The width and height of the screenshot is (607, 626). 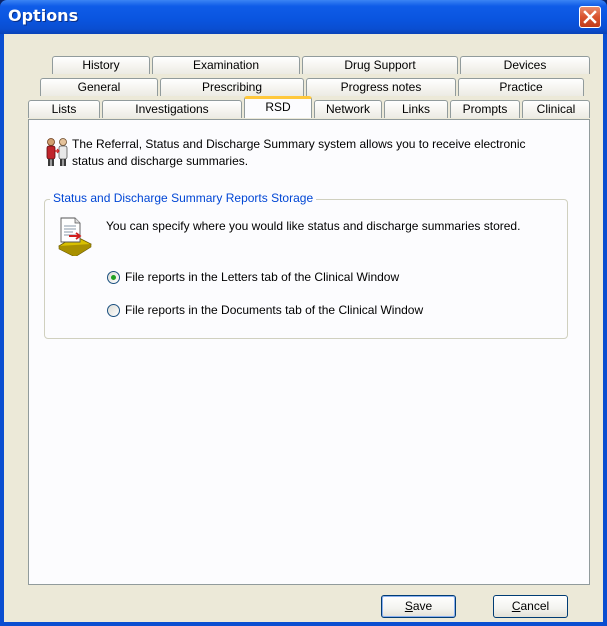 What do you see at coordinates (64, 109) in the screenshot?
I see `tab-lists: Lists` at bounding box center [64, 109].